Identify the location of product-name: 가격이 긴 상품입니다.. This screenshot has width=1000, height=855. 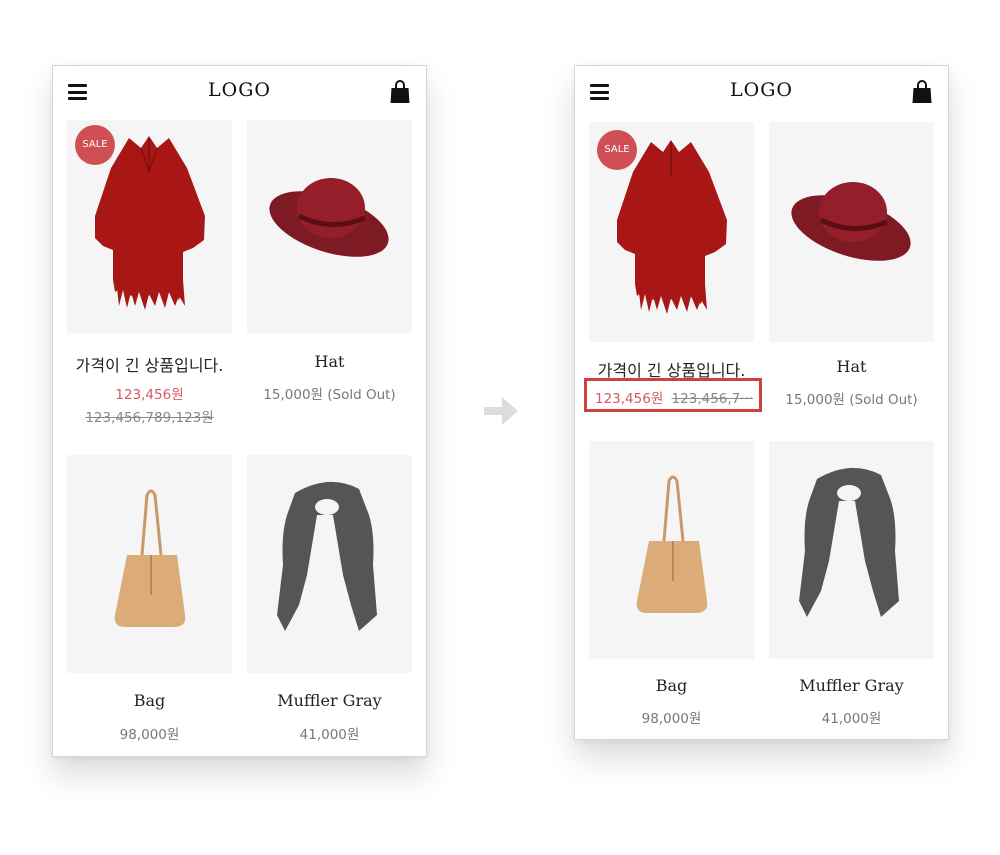
(149, 364).